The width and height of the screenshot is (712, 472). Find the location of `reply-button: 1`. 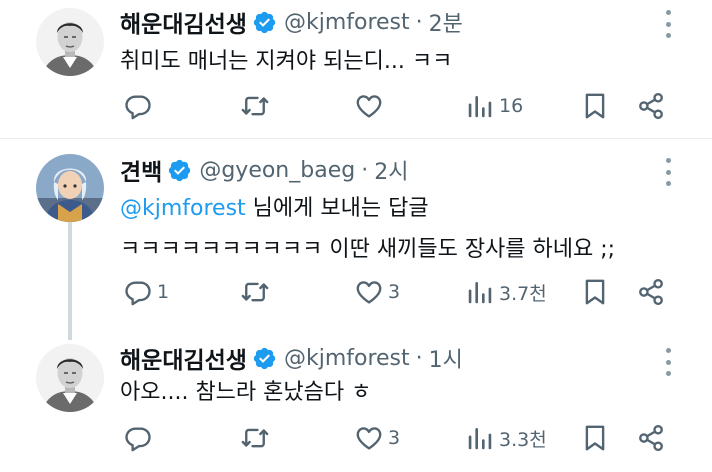

reply-button: 1 is located at coordinates (146, 292).